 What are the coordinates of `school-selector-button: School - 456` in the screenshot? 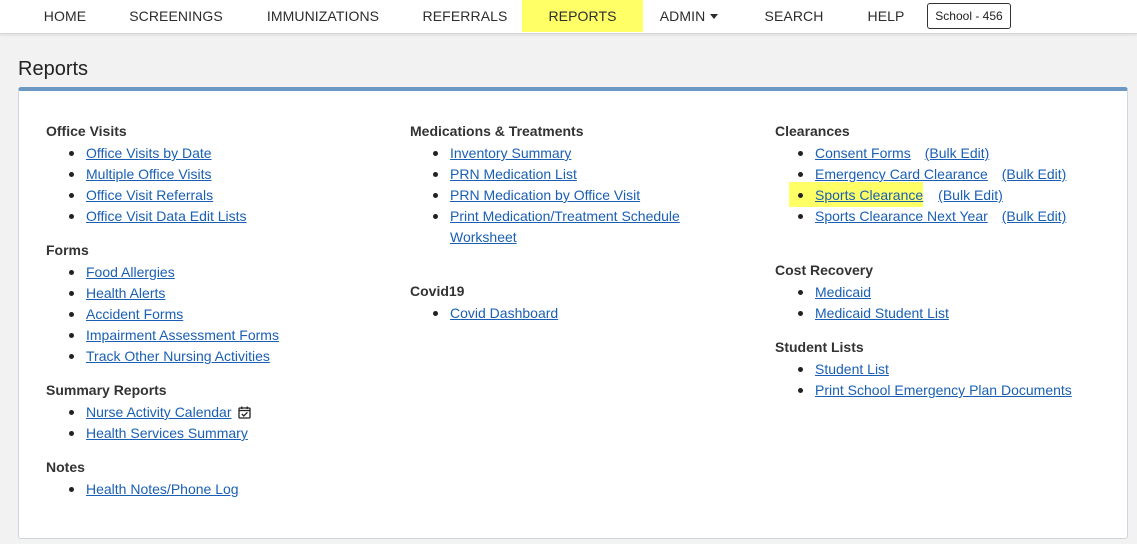 It's located at (969, 16).